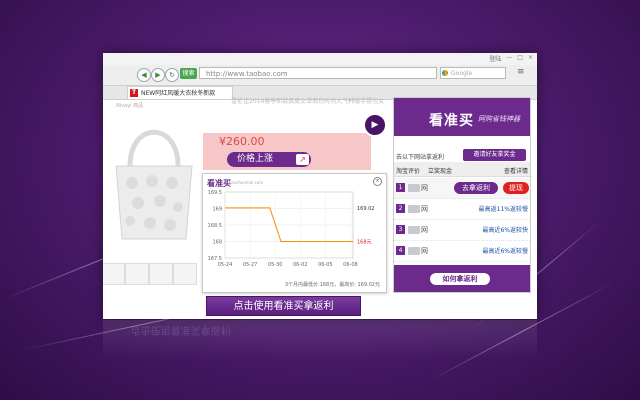 The height and width of the screenshot is (400, 640). Describe the element at coordinates (350, 265) in the screenshot. I see `x-tick-label: 06-08` at that location.